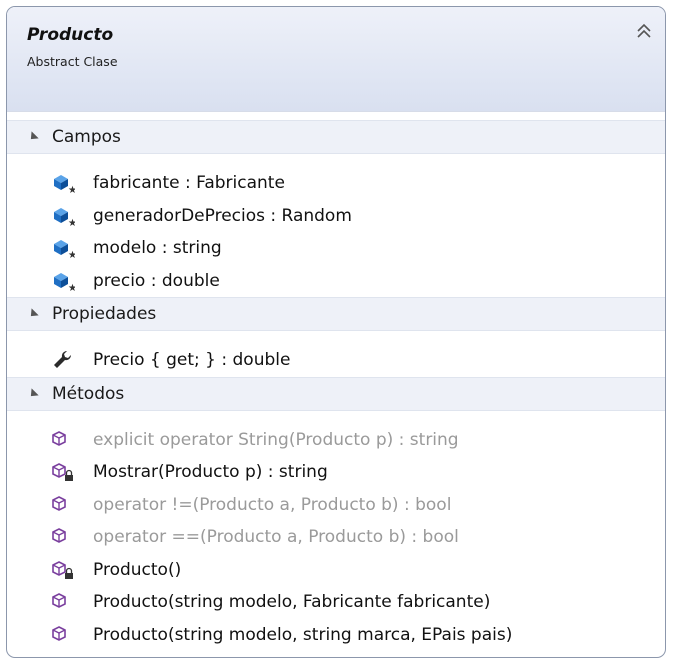  I want to click on section-fields: Campos, so click(336, 137).